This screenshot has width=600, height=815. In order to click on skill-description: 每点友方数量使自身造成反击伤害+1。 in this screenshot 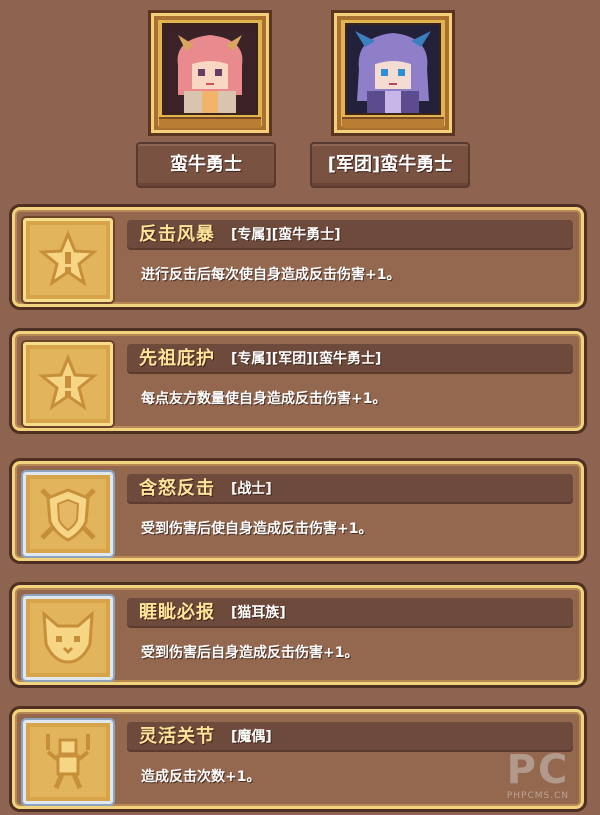, I will do `click(264, 399)`.